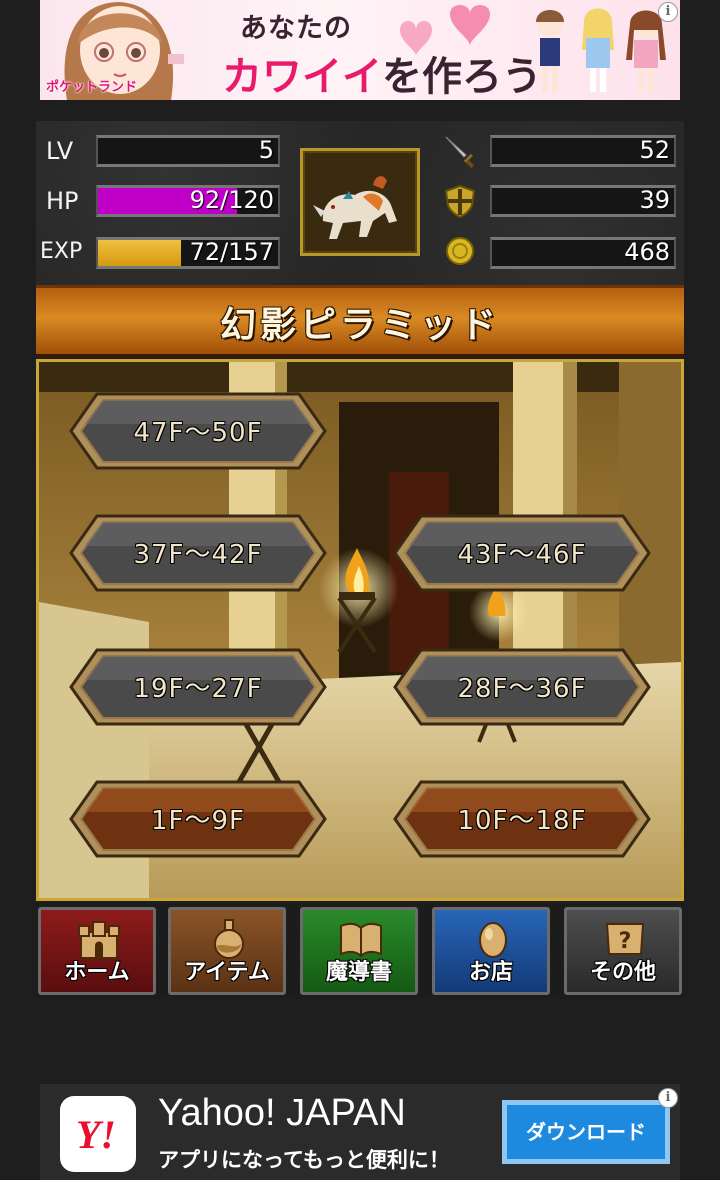 The height and width of the screenshot is (1180, 720). What do you see at coordinates (60, 151) in the screenshot?
I see `lv-label: LV` at bounding box center [60, 151].